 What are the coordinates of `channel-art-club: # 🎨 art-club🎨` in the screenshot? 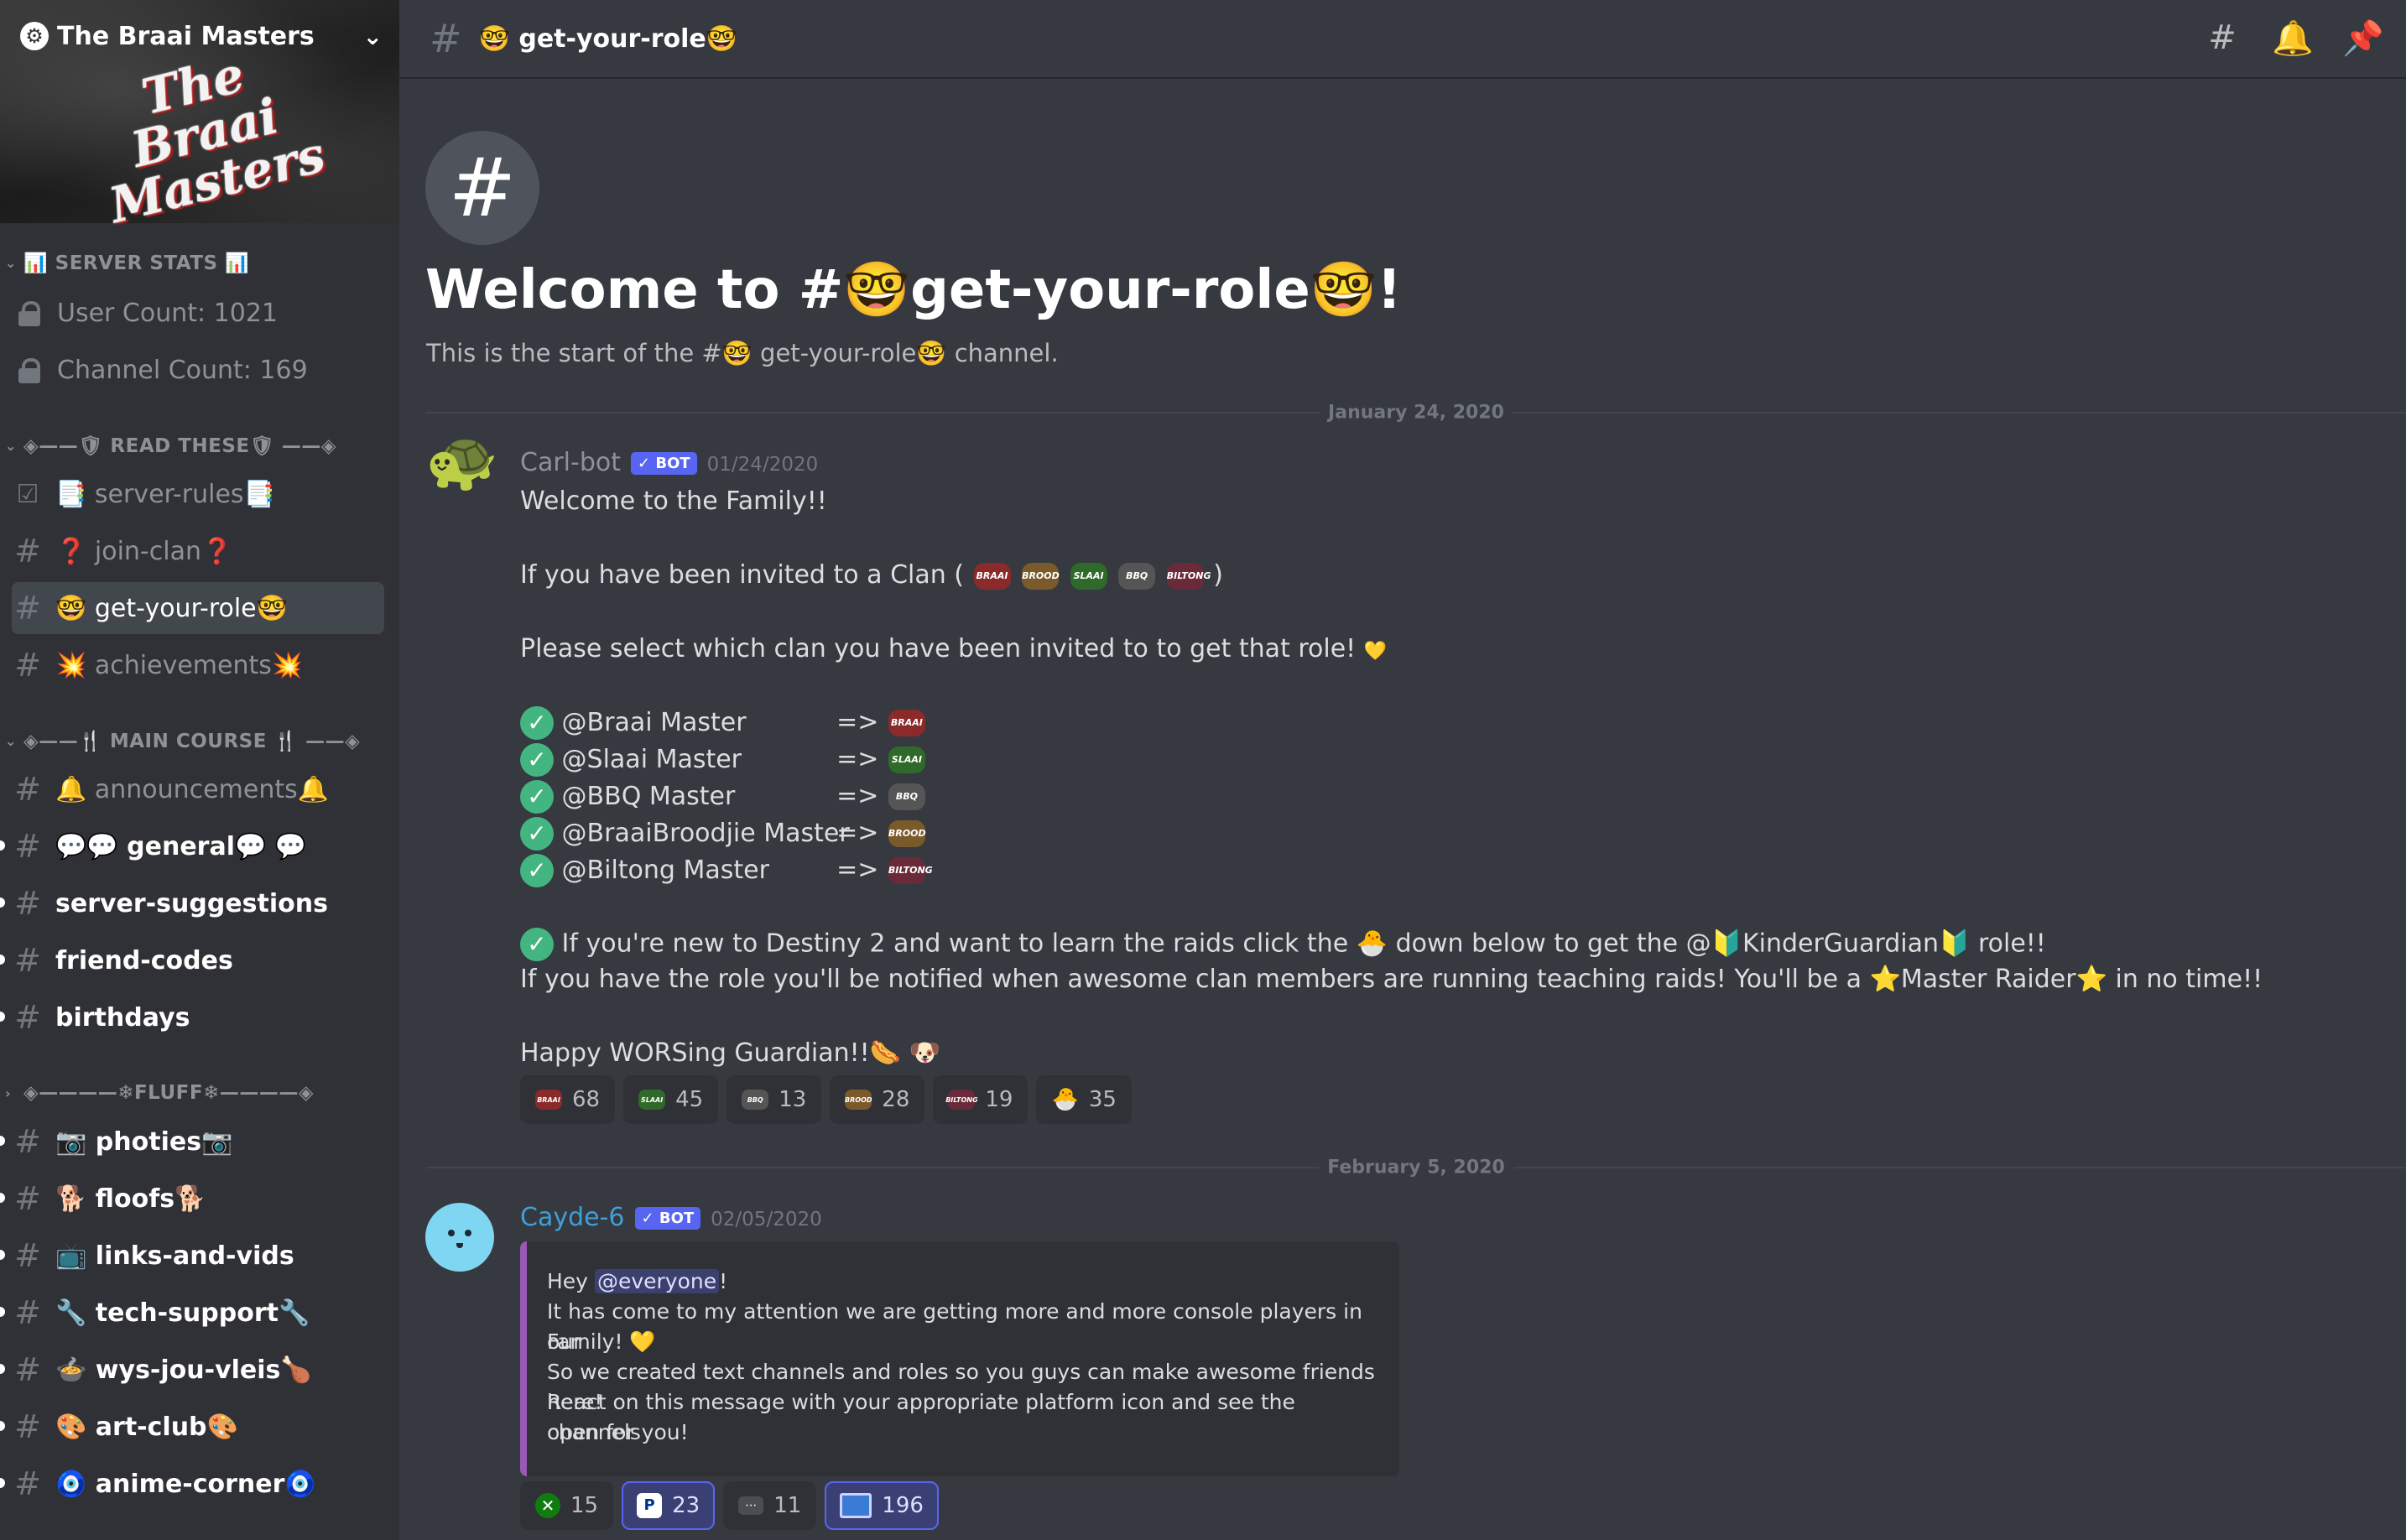 It's located at (192, 1427).